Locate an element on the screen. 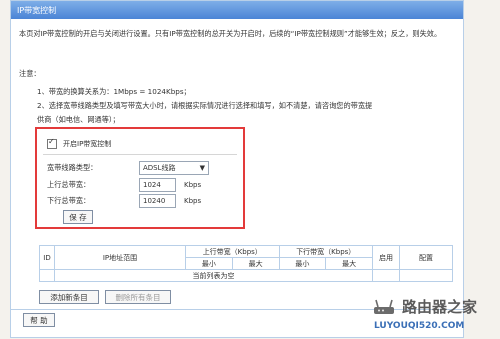 Image resolution: width=500 pixels, height=339 pixels. down-unit: Kbps is located at coordinates (193, 201).